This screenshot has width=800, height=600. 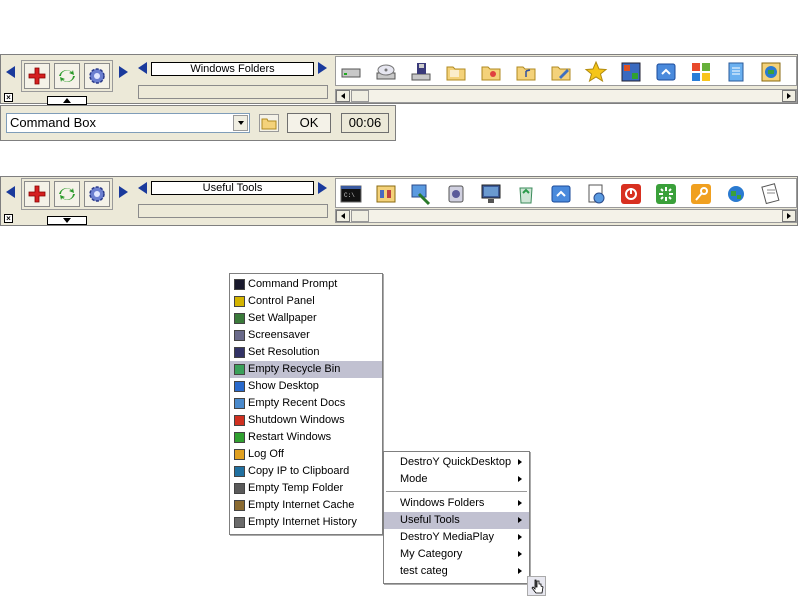 What do you see at coordinates (294, 369) in the screenshot?
I see `menu-item-label: Empty Recycle Bin` at bounding box center [294, 369].